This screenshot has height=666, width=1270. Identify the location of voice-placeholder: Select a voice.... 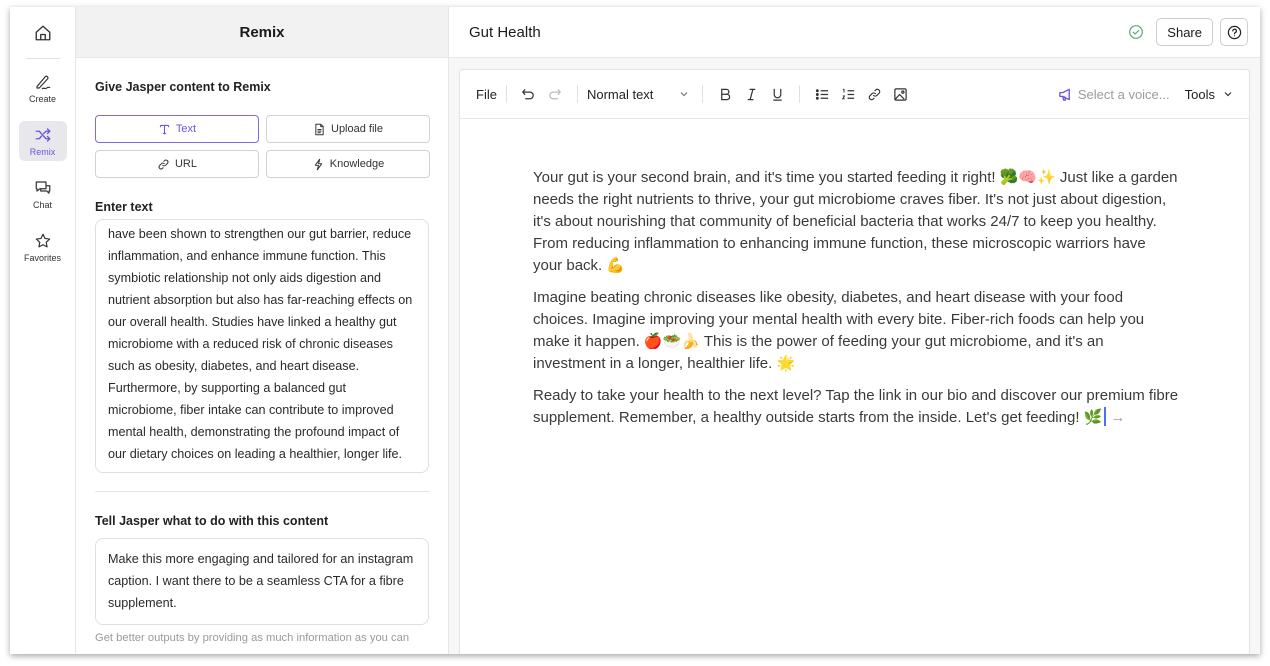
(1123, 94).